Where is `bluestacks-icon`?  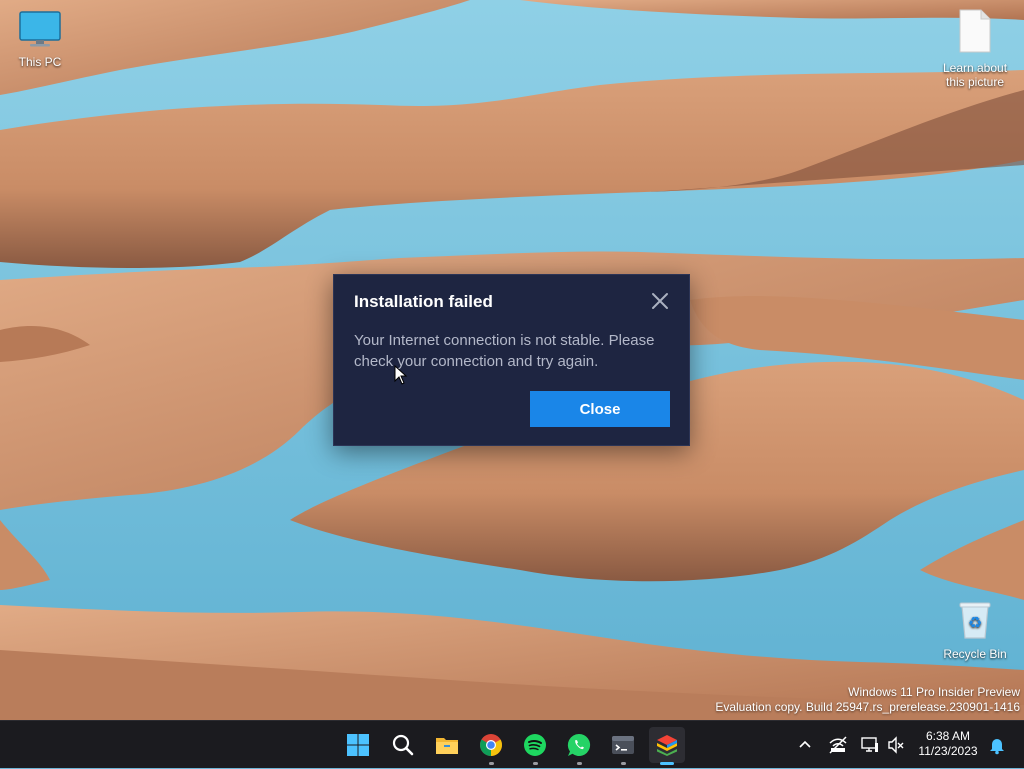
bluestacks-icon is located at coordinates (667, 745).